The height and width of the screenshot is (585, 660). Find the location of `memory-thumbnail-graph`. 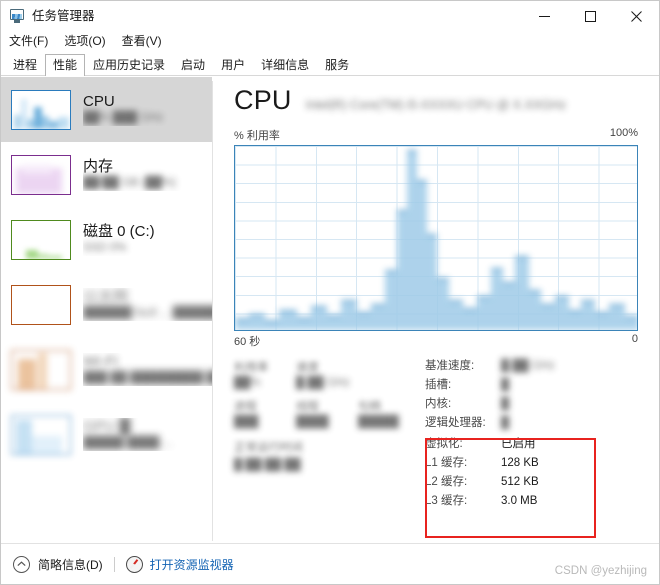

memory-thumbnail-graph is located at coordinates (41, 174).